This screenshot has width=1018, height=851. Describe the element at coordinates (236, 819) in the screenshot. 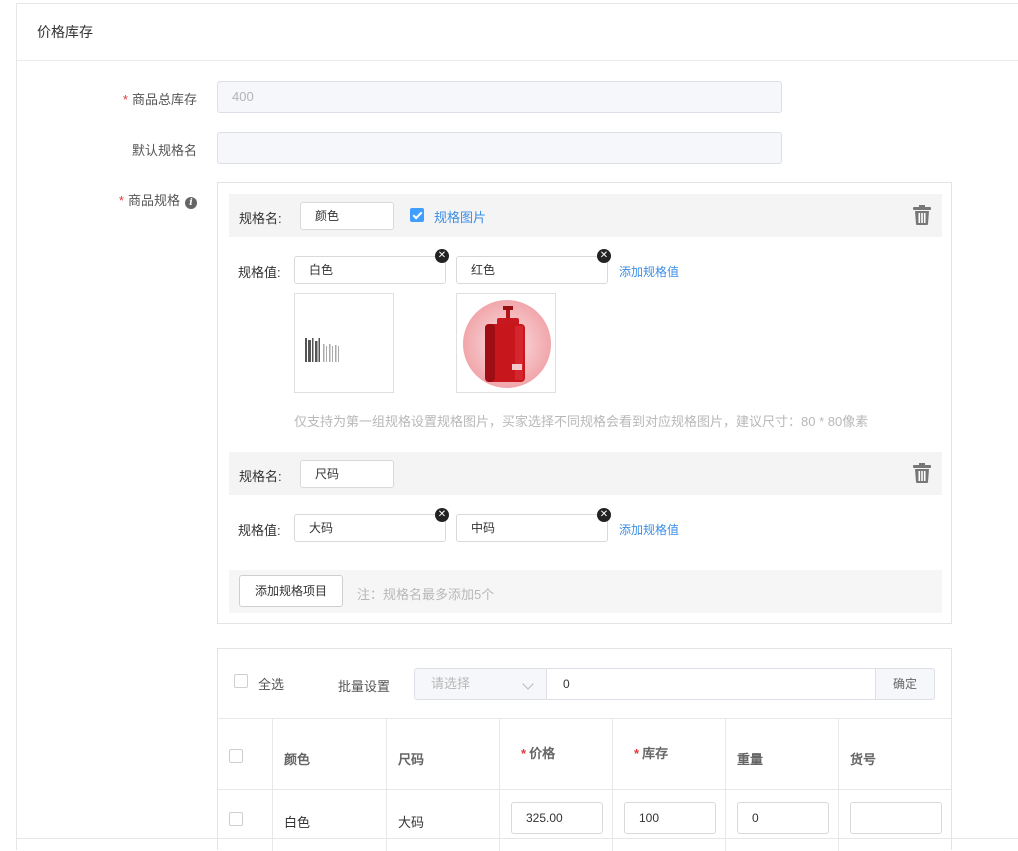

I see `row-checkbox` at that location.